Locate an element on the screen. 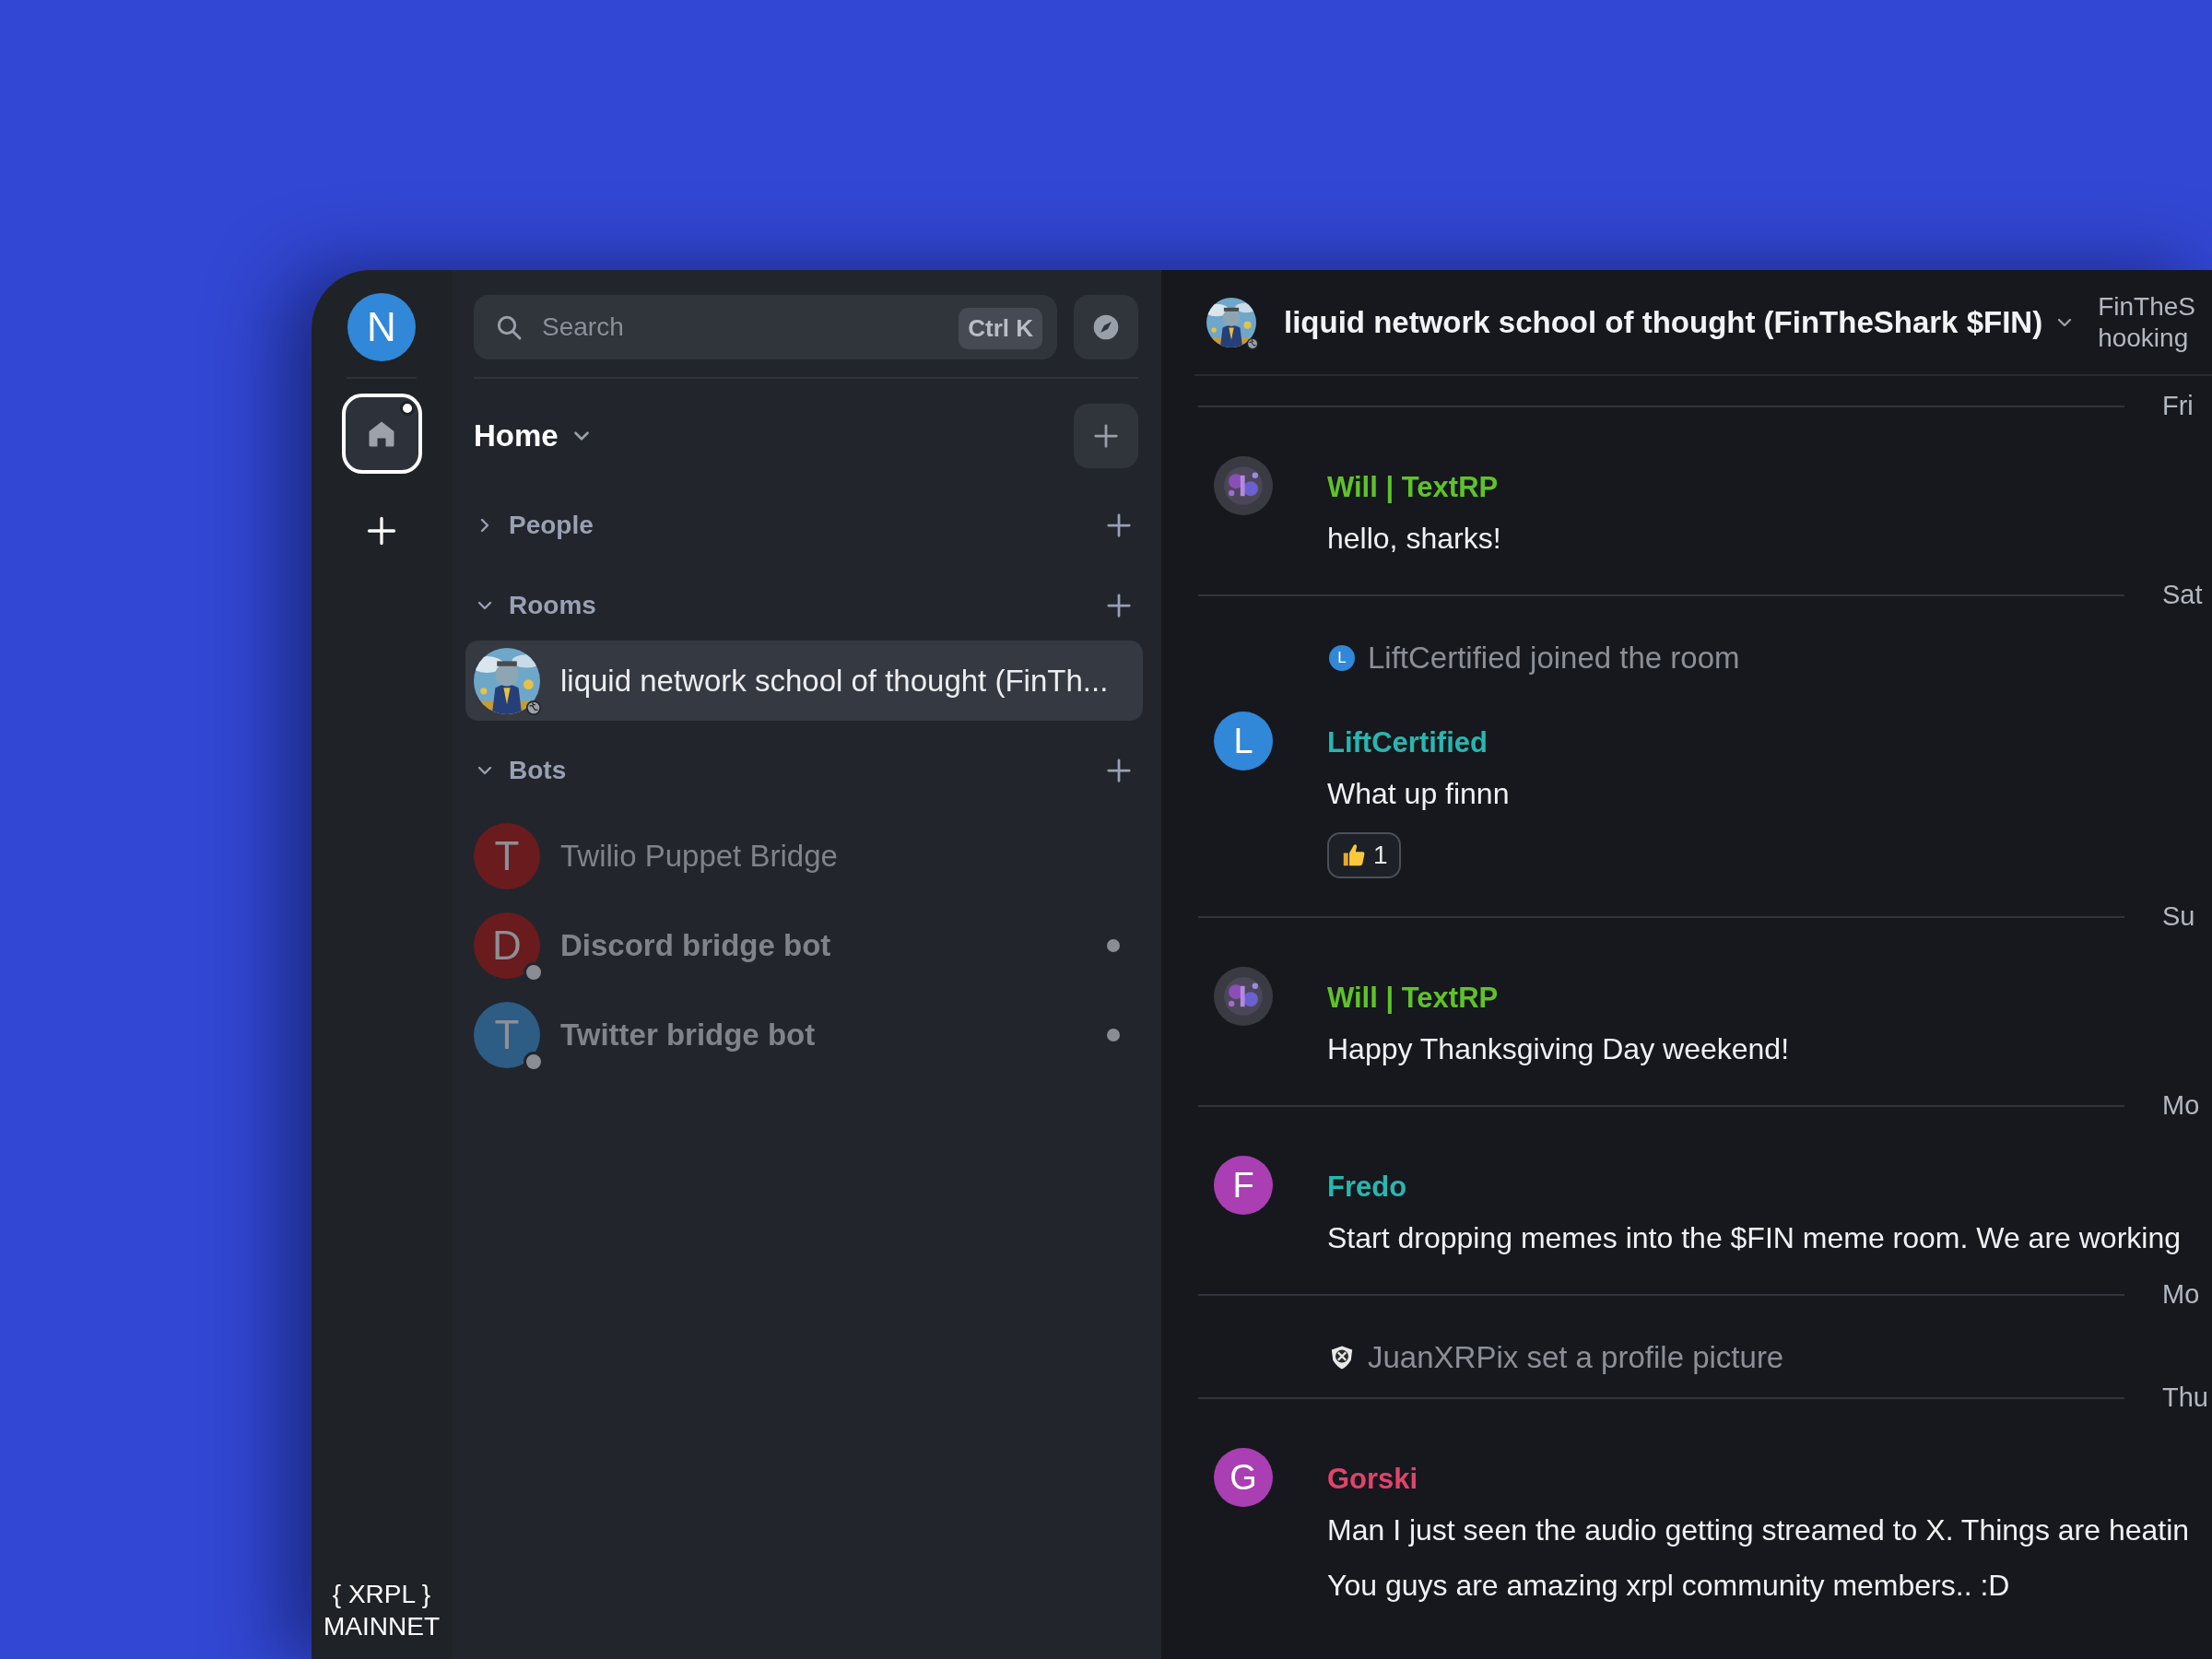  section-toggle: Bots is located at coordinates (520, 770).